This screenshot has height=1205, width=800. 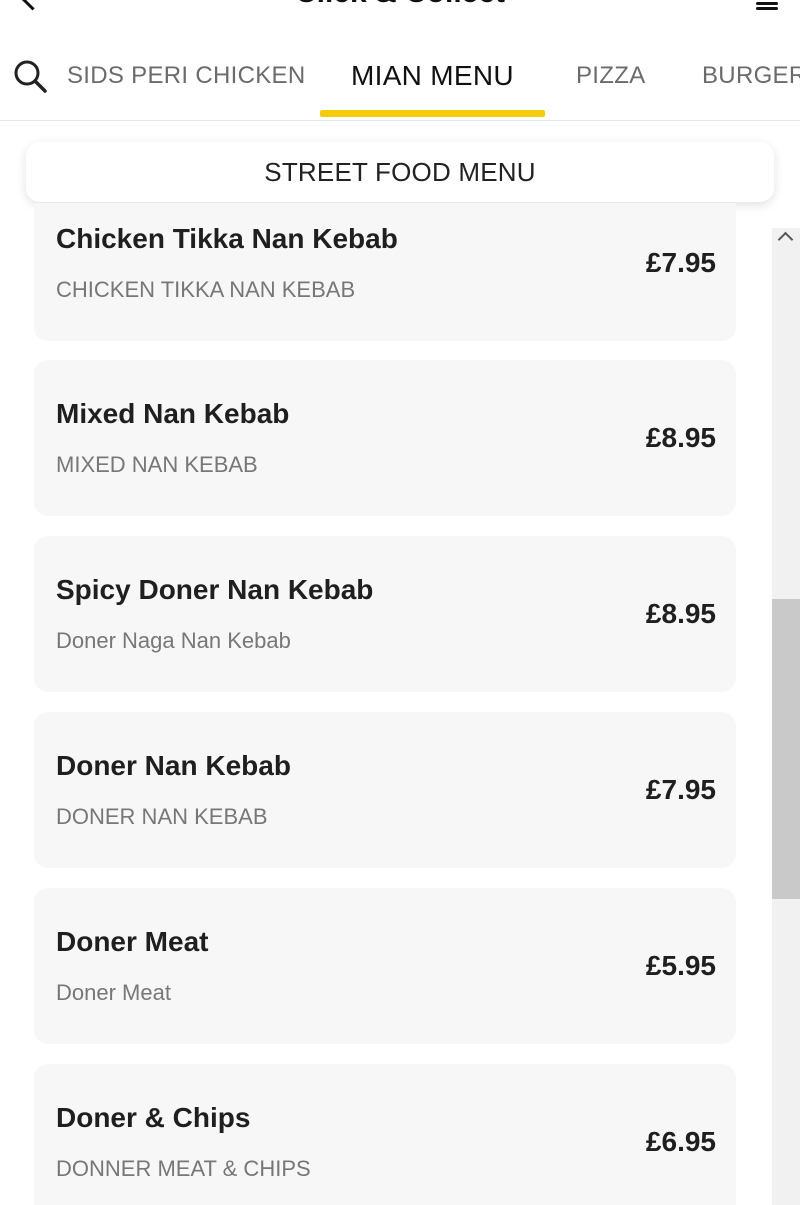 I want to click on category-tab-bar: SIDS PERI CHICKEN MIAN MENU PIZZA BURGER, so click(x=400, y=75).